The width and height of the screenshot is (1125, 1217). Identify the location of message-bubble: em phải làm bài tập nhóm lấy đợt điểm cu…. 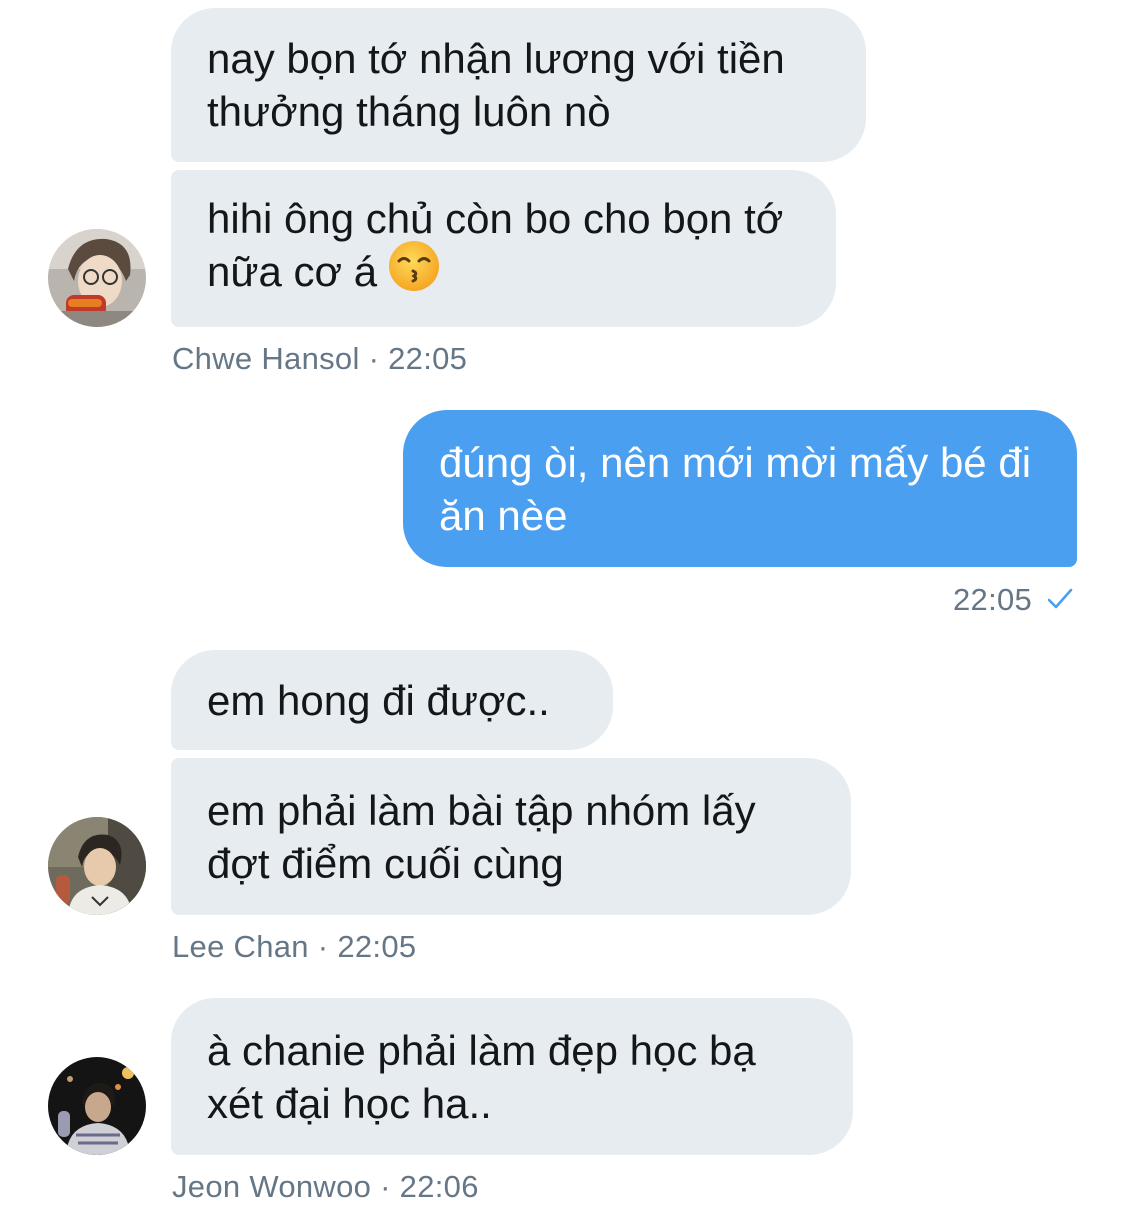
(511, 836).